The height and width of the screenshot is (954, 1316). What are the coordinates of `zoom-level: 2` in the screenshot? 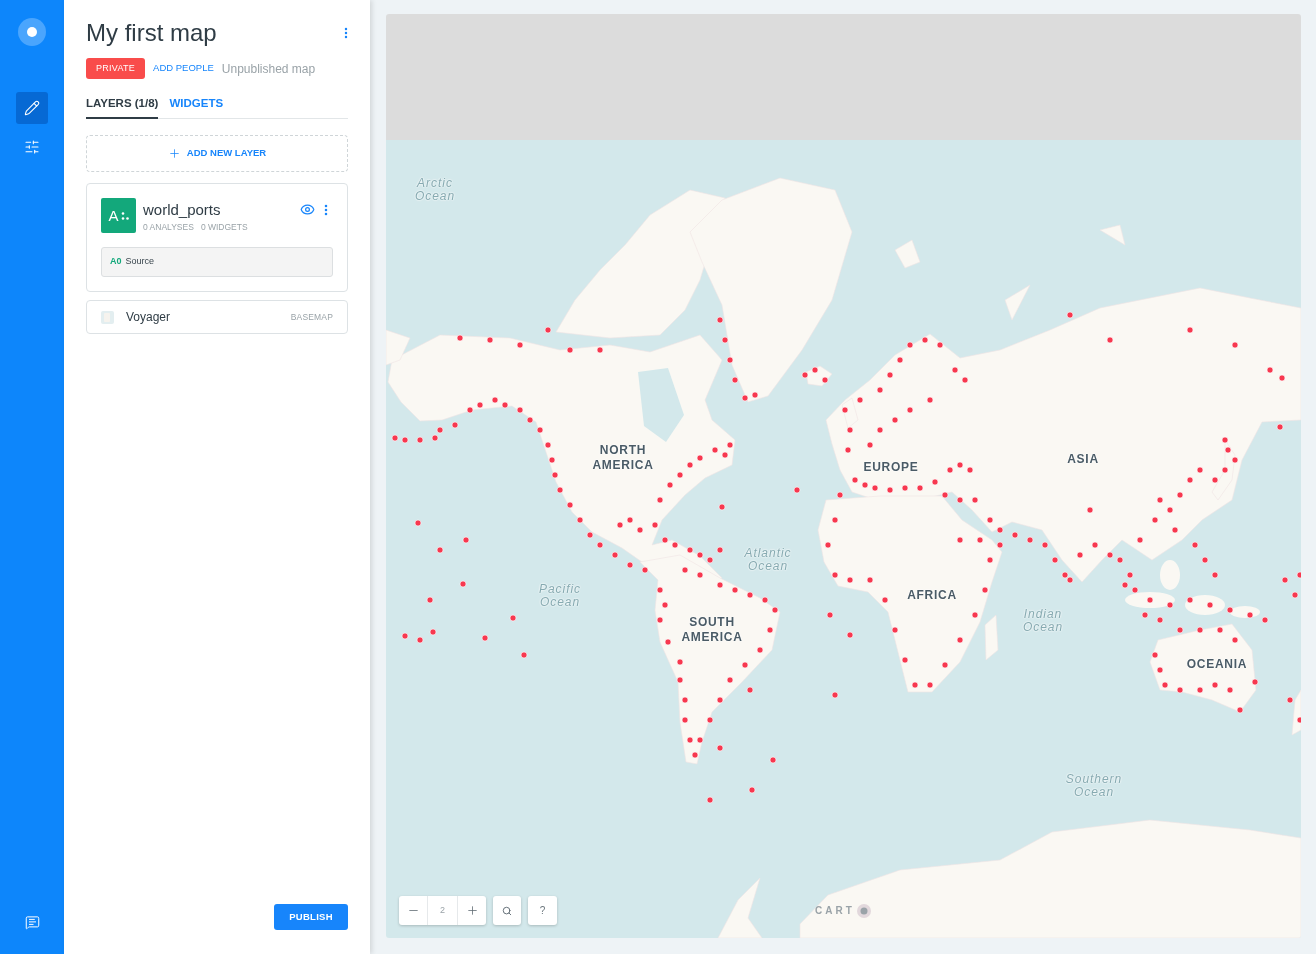 It's located at (442, 910).